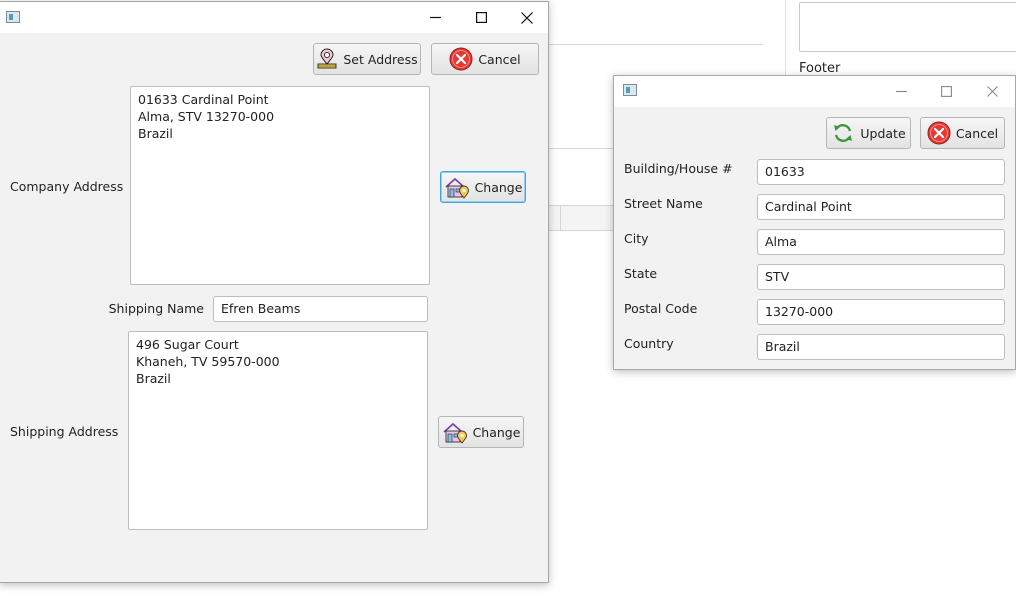 The width and height of the screenshot is (1016, 599). I want to click on building-number-input: 01633, so click(881, 172).